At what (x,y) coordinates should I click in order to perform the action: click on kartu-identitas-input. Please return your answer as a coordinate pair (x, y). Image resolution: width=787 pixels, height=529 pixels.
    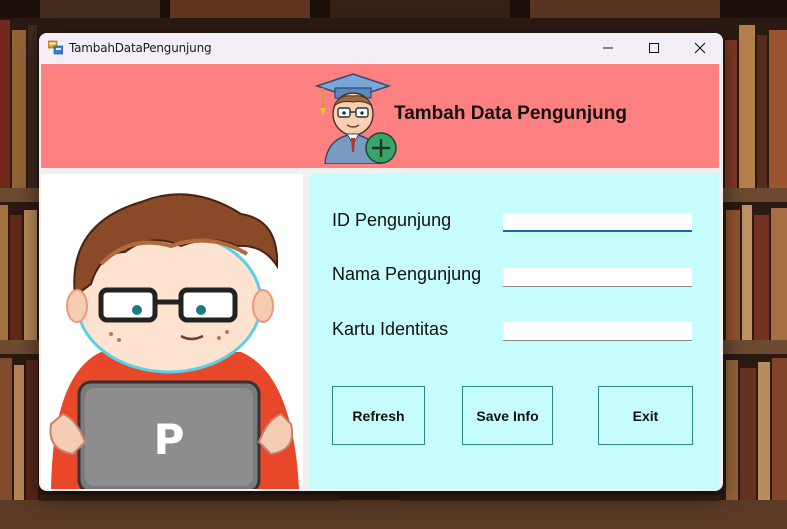
    Looking at the image, I should click on (597, 331).